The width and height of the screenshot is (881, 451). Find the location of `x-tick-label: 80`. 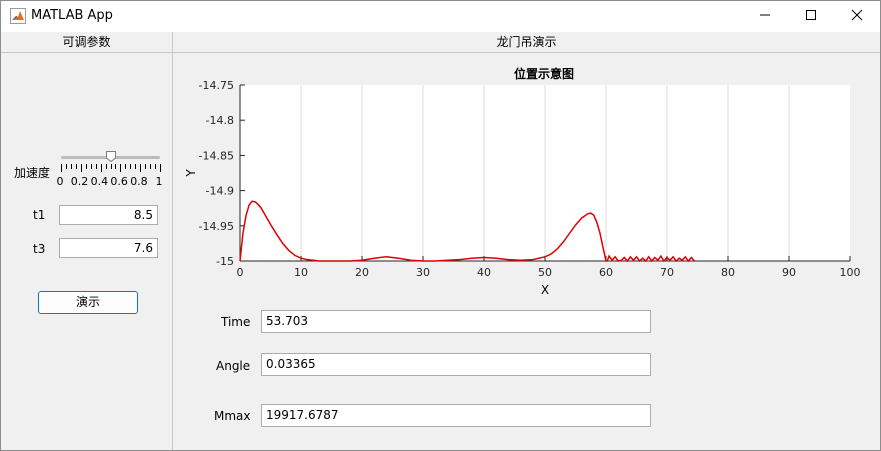

x-tick-label: 80 is located at coordinates (728, 272).